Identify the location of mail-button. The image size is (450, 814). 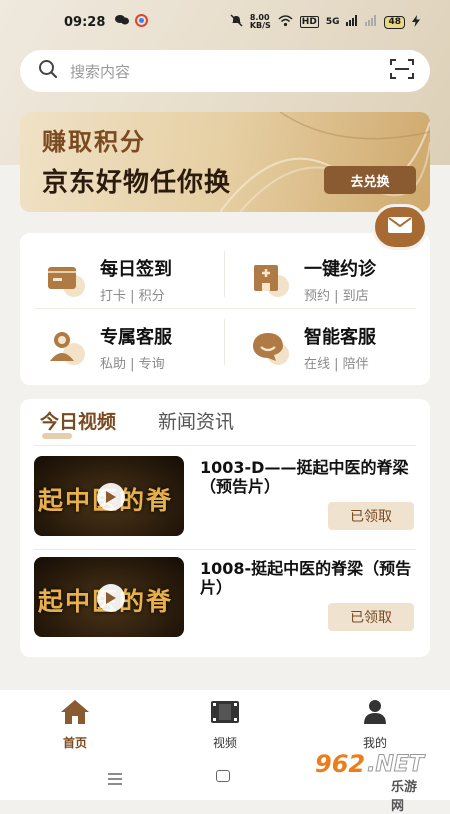
(400, 227).